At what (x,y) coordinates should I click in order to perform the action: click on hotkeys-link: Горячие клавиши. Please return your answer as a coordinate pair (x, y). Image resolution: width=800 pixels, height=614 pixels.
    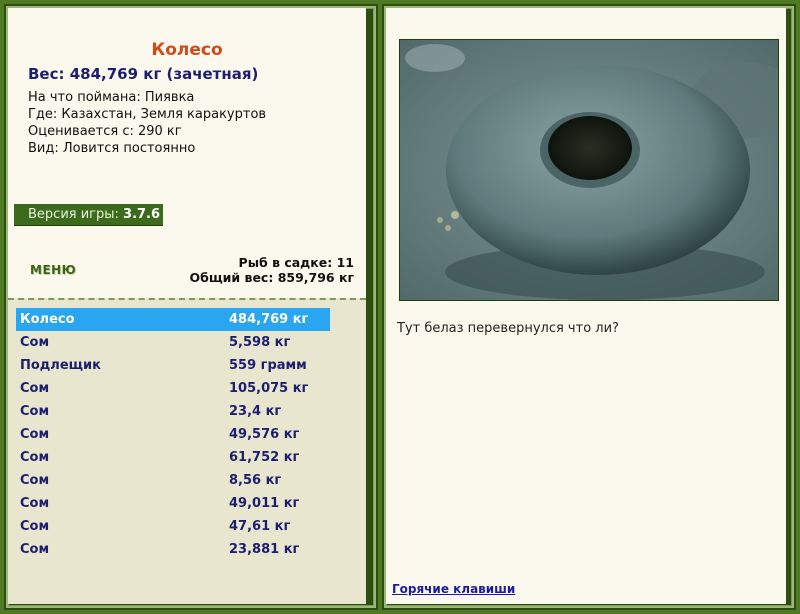
    Looking at the image, I should click on (453, 589).